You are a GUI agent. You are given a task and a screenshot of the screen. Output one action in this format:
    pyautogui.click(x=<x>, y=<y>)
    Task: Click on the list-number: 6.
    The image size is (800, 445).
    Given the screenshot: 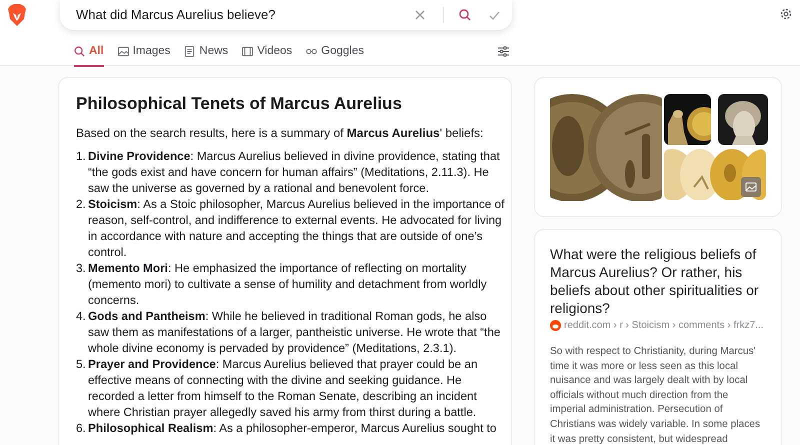 What is the action you would take?
    pyautogui.click(x=81, y=428)
    